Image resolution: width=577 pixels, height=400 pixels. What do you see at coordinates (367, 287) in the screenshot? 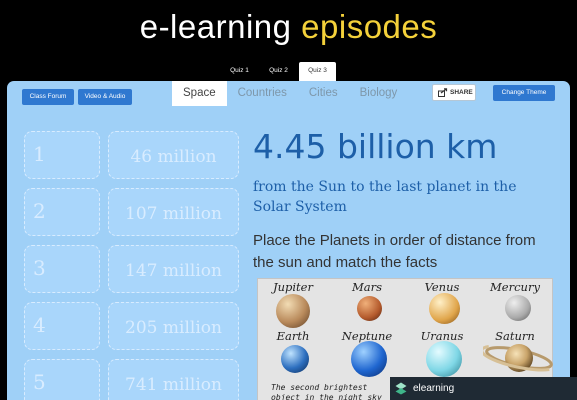
I see `planet-label-mars: Mars` at bounding box center [367, 287].